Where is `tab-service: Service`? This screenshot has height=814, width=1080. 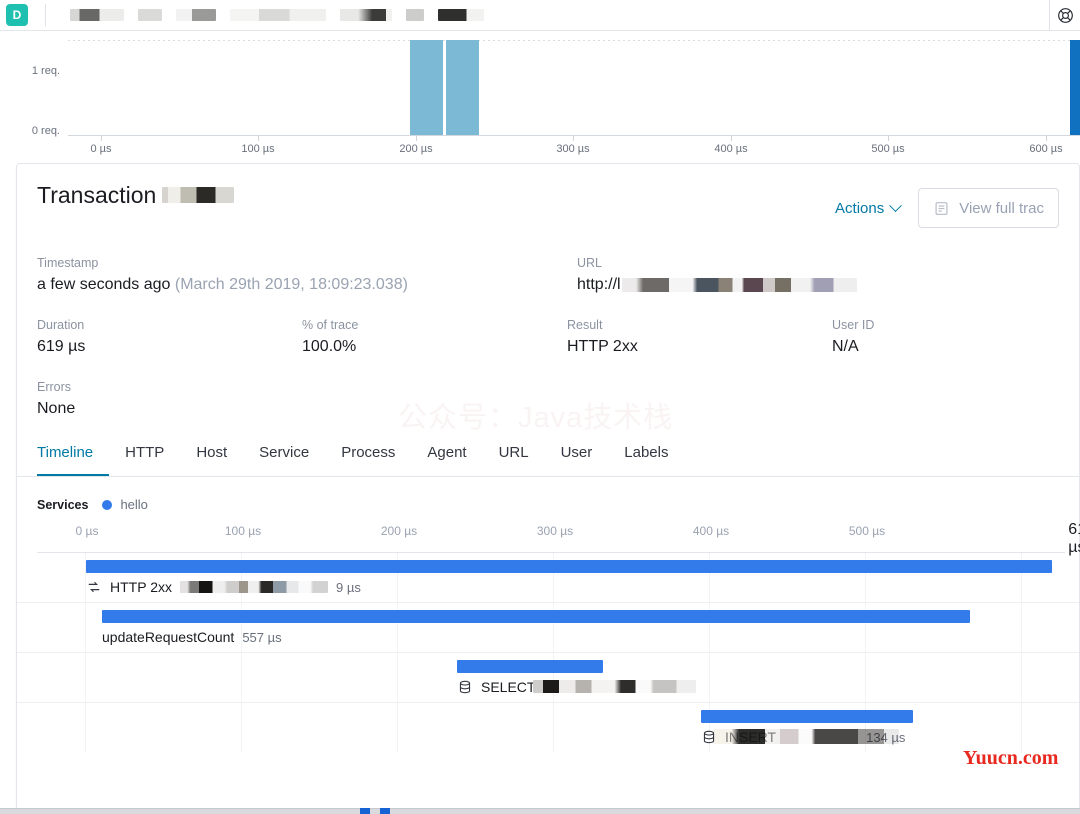 tab-service: Service is located at coordinates (284, 453).